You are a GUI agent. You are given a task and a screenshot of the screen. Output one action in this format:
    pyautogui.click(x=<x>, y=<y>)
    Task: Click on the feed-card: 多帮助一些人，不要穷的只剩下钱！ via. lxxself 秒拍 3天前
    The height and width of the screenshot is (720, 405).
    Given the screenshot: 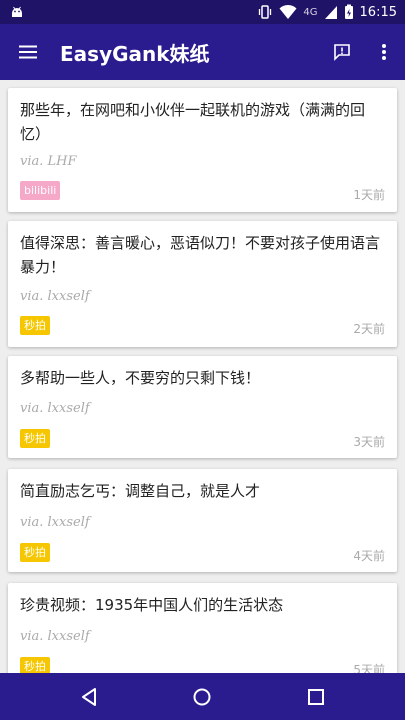 What is the action you would take?
    pyautogui.click(x=202, y=407)
    